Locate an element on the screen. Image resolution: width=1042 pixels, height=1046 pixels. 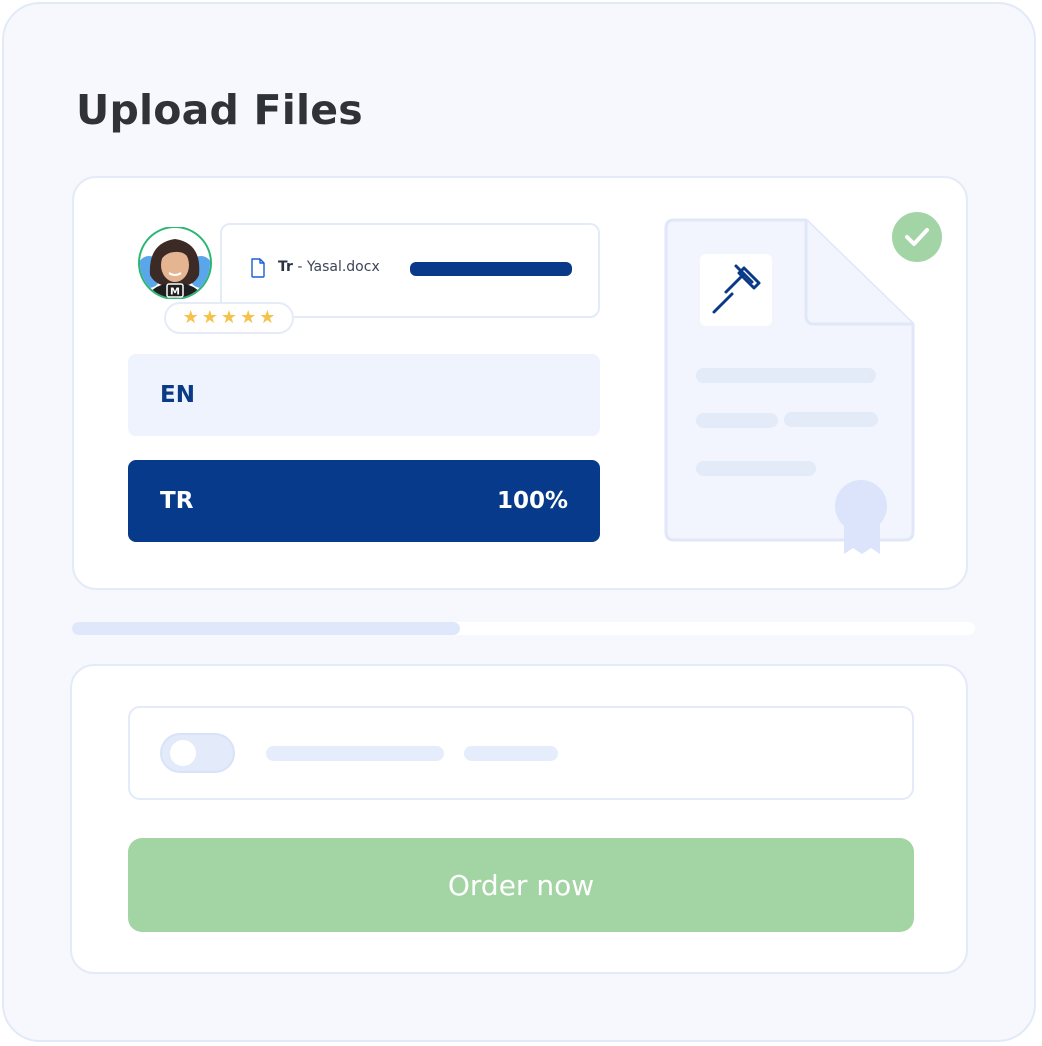
option-label-placeholder is located at coordinates (355, 753).